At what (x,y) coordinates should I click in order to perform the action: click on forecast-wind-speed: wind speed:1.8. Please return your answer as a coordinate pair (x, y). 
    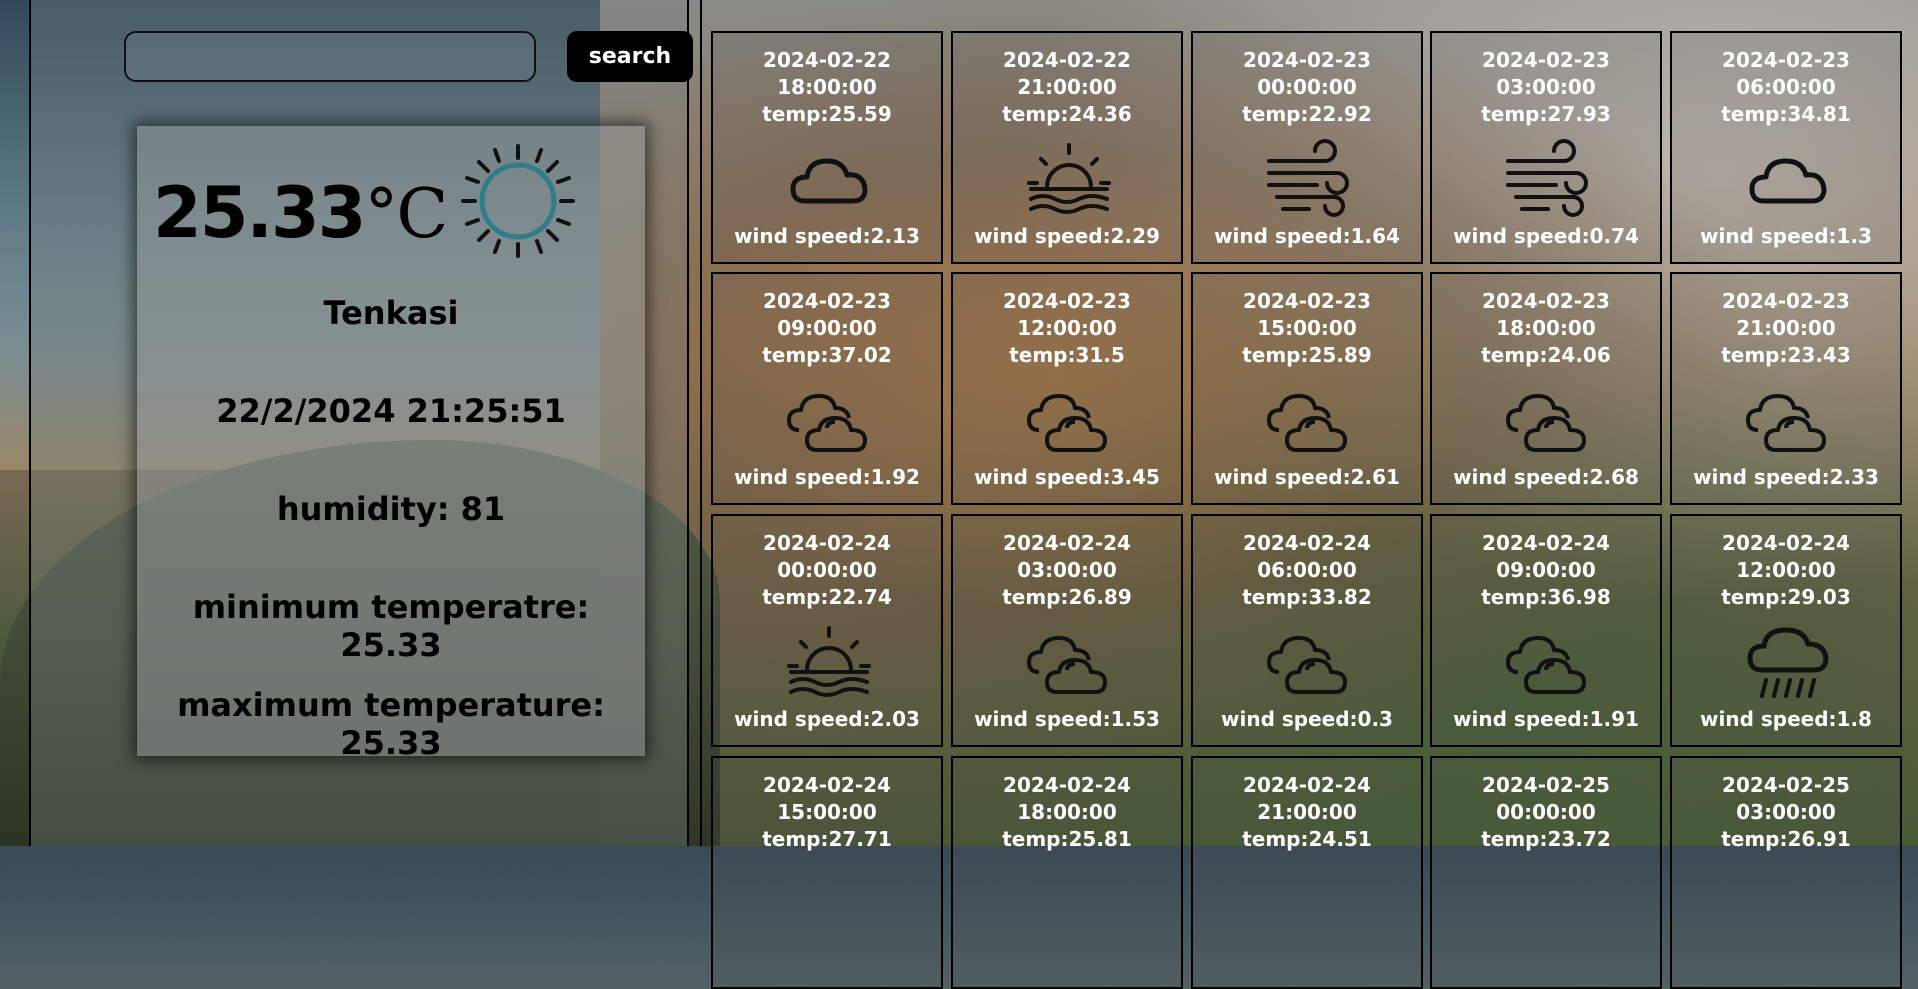
    Looking at the image, I should click on (1786, 719).